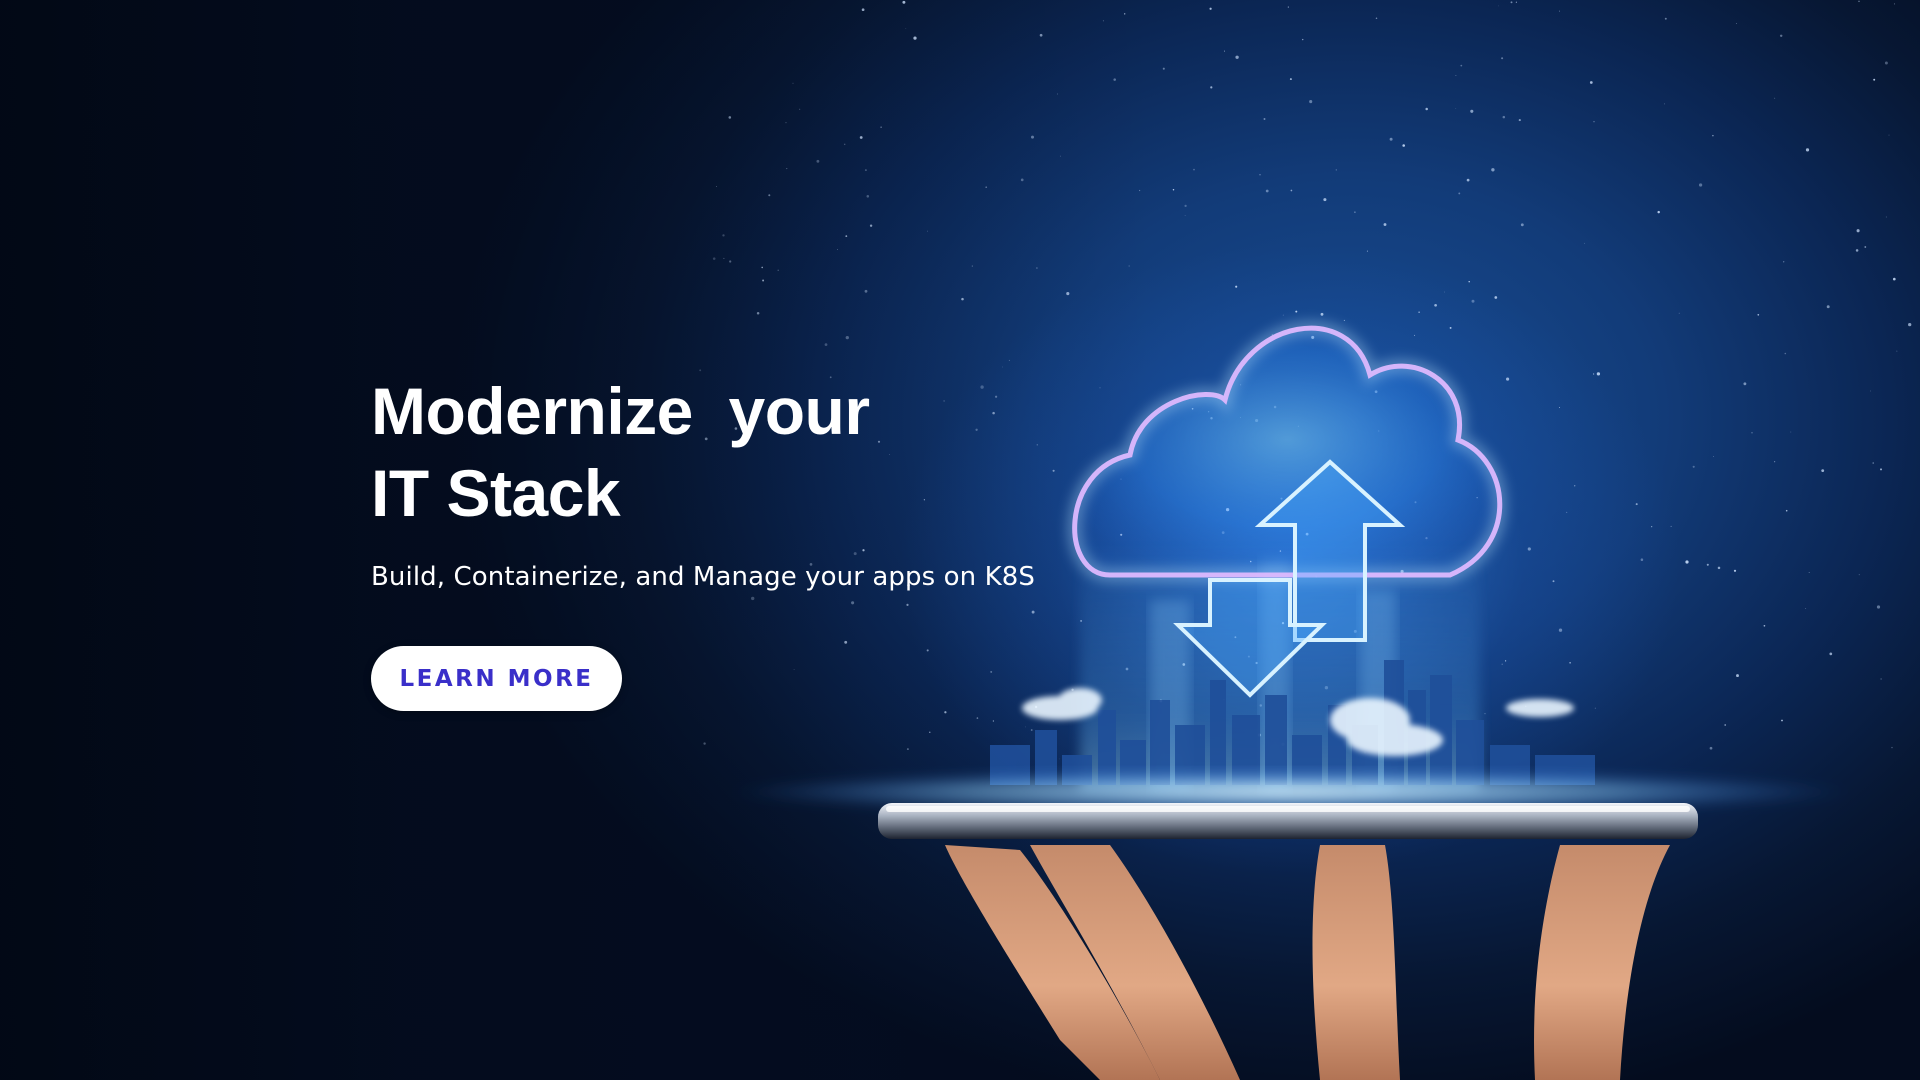 This screenshot has height=1080, width=1920. Describe the element at coordinates (496, 493) in the screenshot. I see `headline-line-2: IT Stack` at that location.